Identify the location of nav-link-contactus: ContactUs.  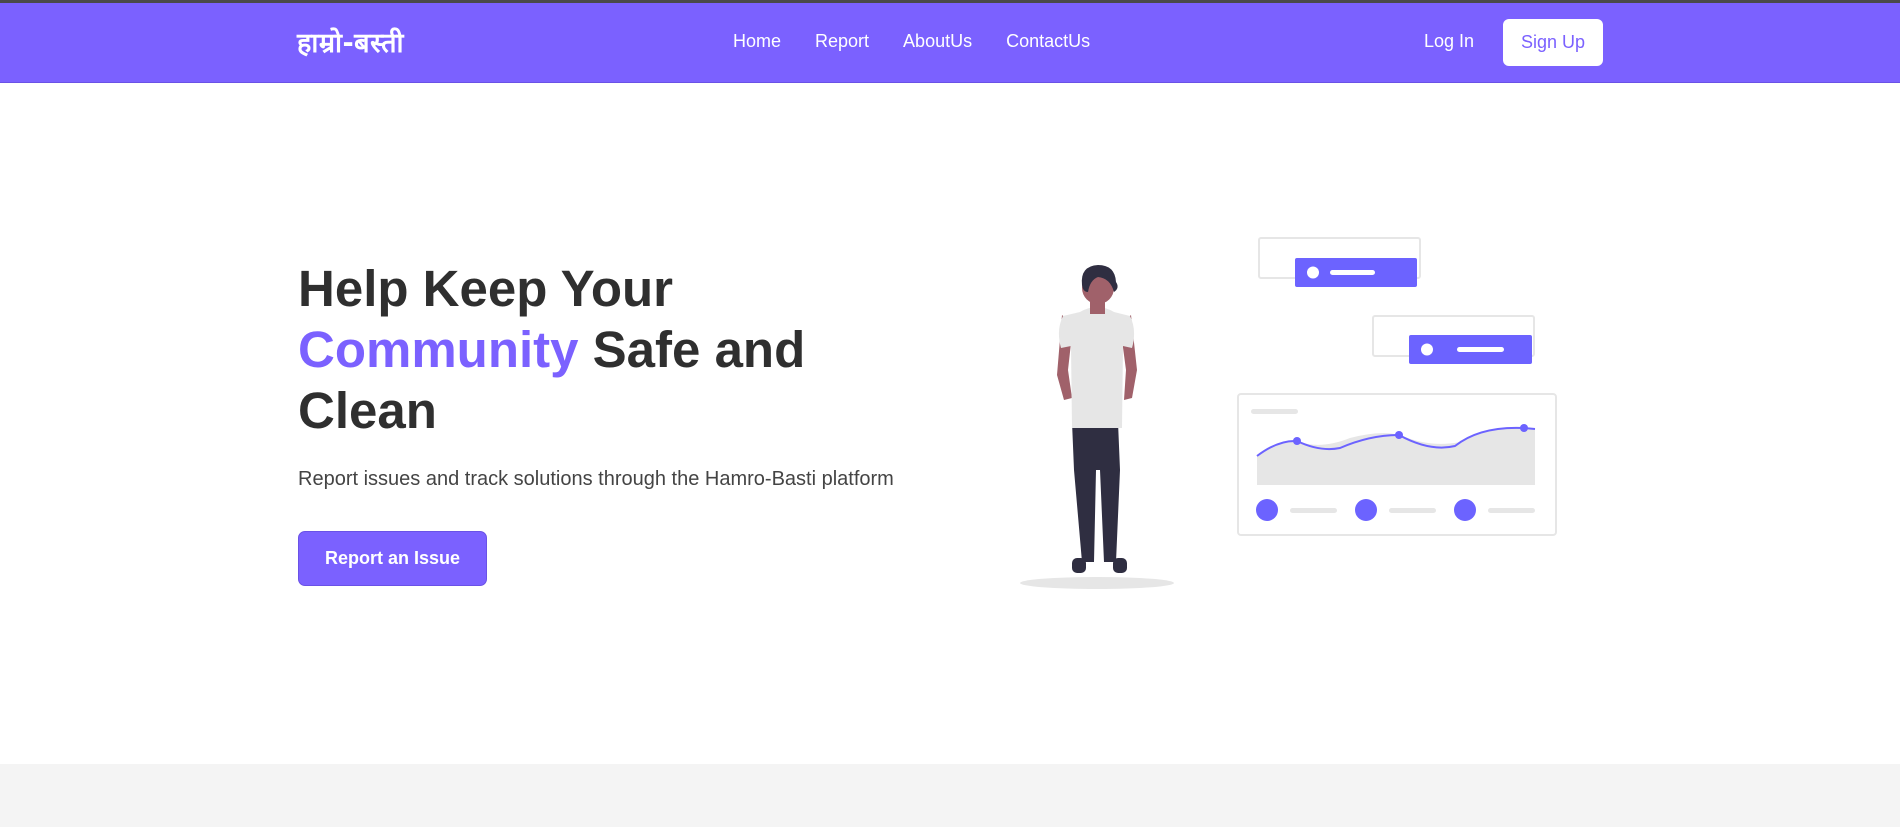
(1048, 41).